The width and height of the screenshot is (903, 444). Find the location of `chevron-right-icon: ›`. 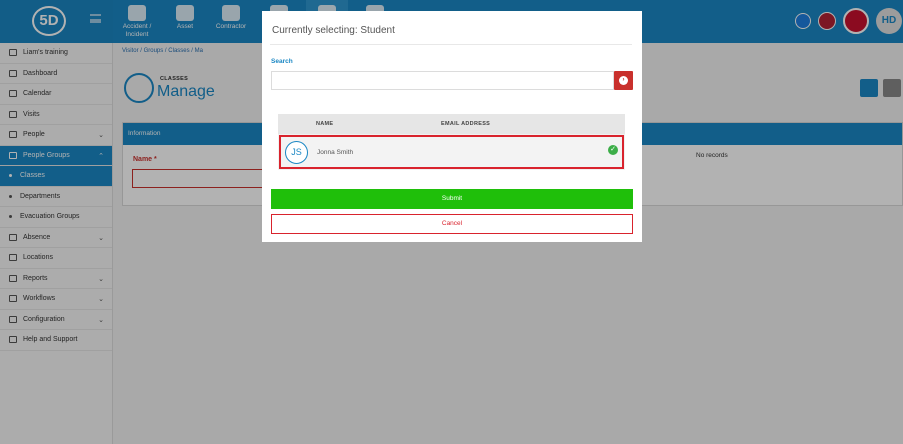

chevron-right-icon: › is located at coordinates (623, 80).